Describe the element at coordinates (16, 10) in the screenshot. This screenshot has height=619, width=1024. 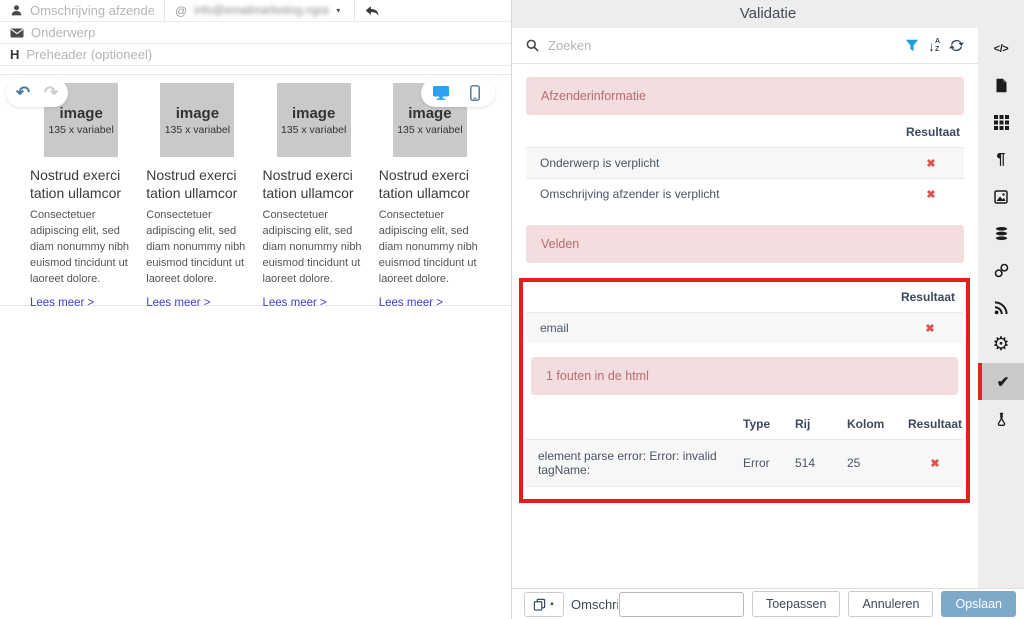
I see `person-icon` at that location.